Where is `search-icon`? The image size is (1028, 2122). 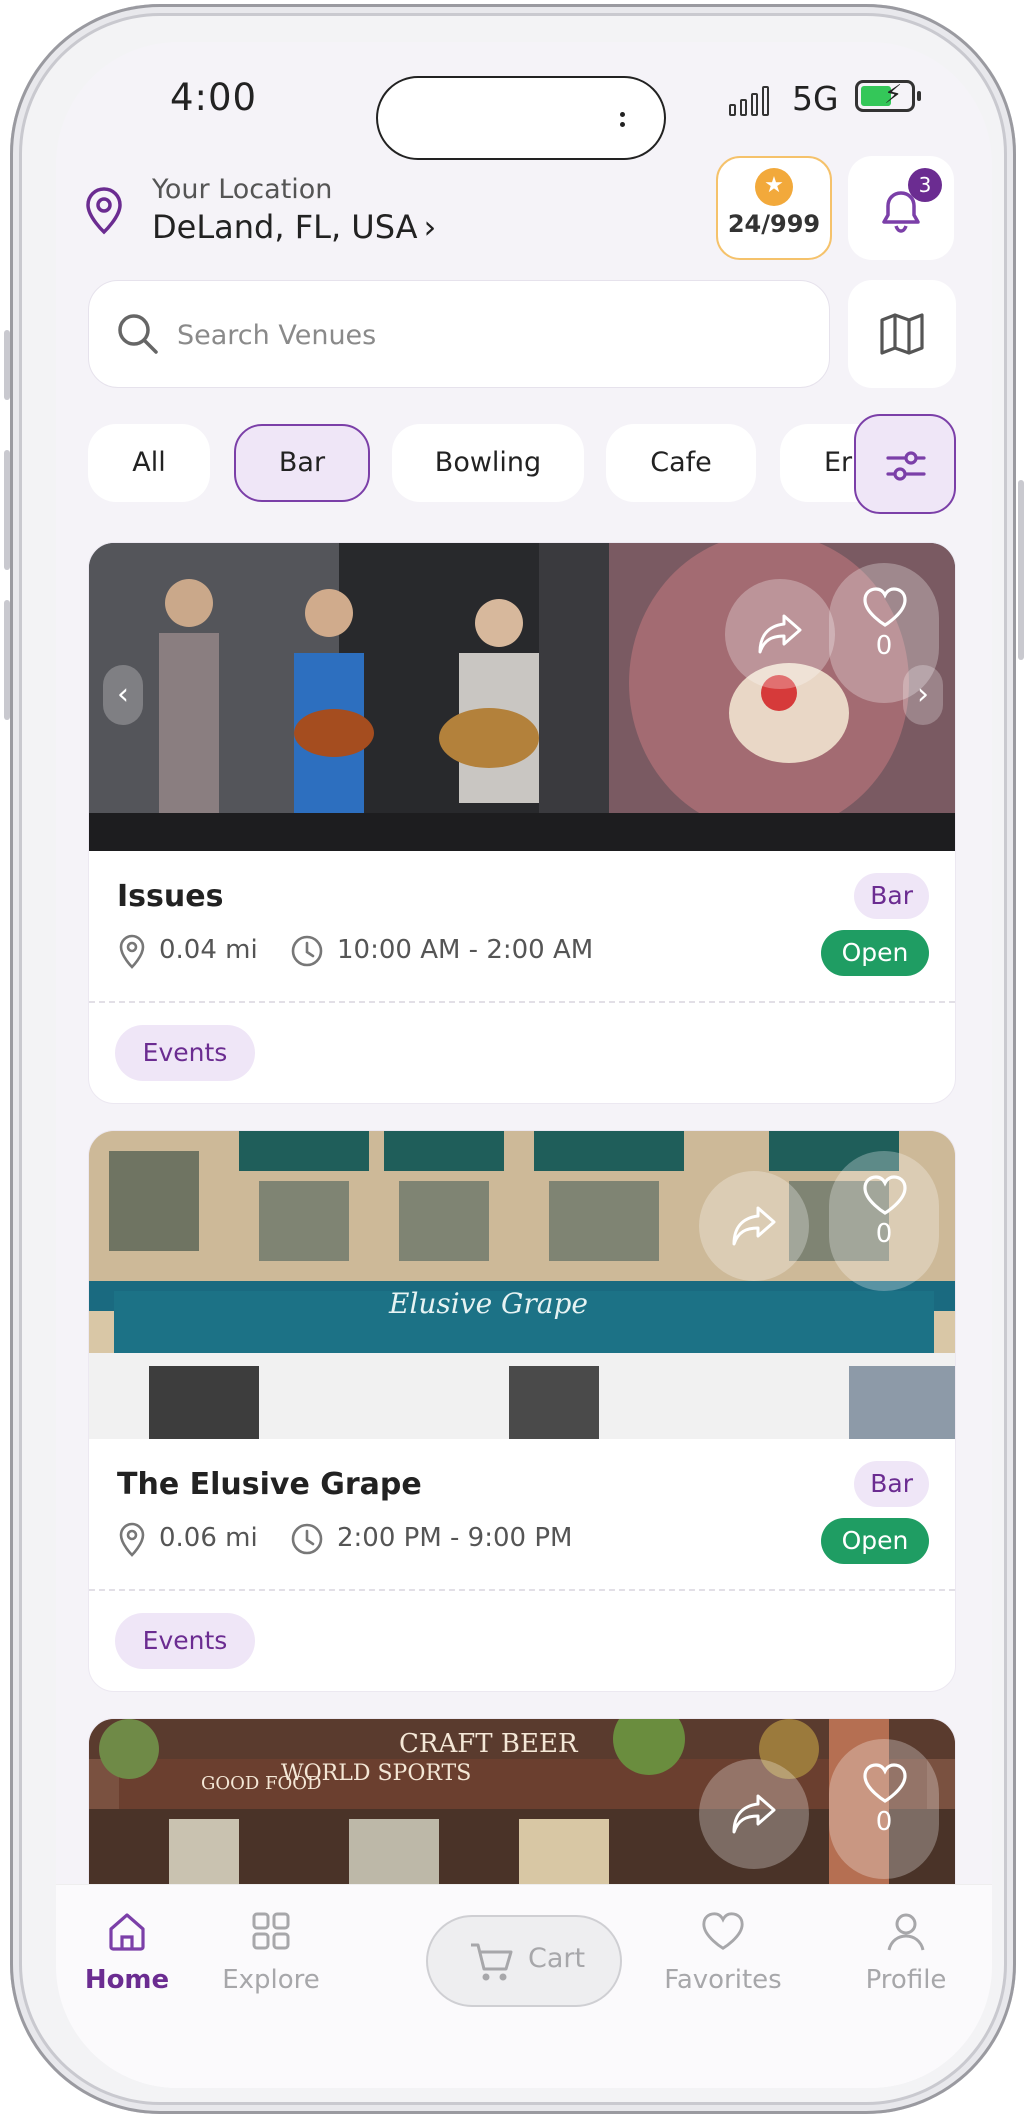
search-icon is located at coordinates (138, 334).